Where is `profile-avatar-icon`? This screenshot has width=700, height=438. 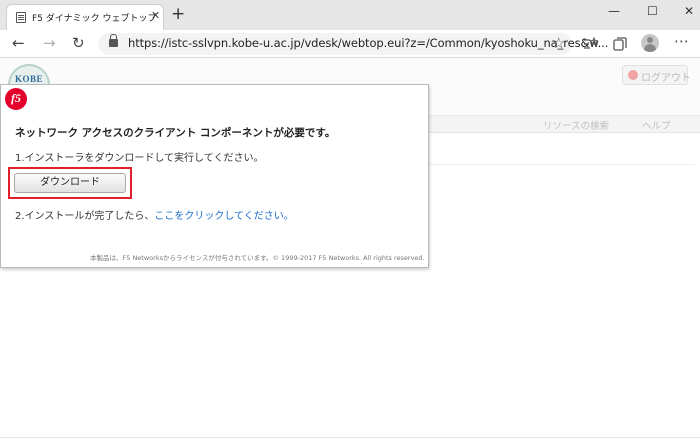
profile-avatar-icon is located at coordinates (650, 43).